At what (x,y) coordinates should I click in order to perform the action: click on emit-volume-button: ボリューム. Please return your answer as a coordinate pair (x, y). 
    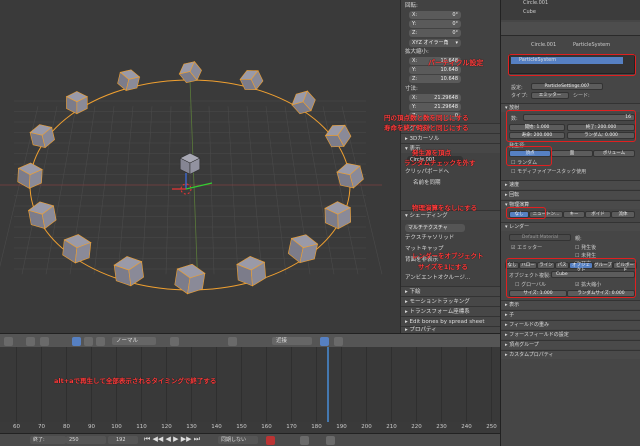
    Looking at the image, I should click on (614, 153).